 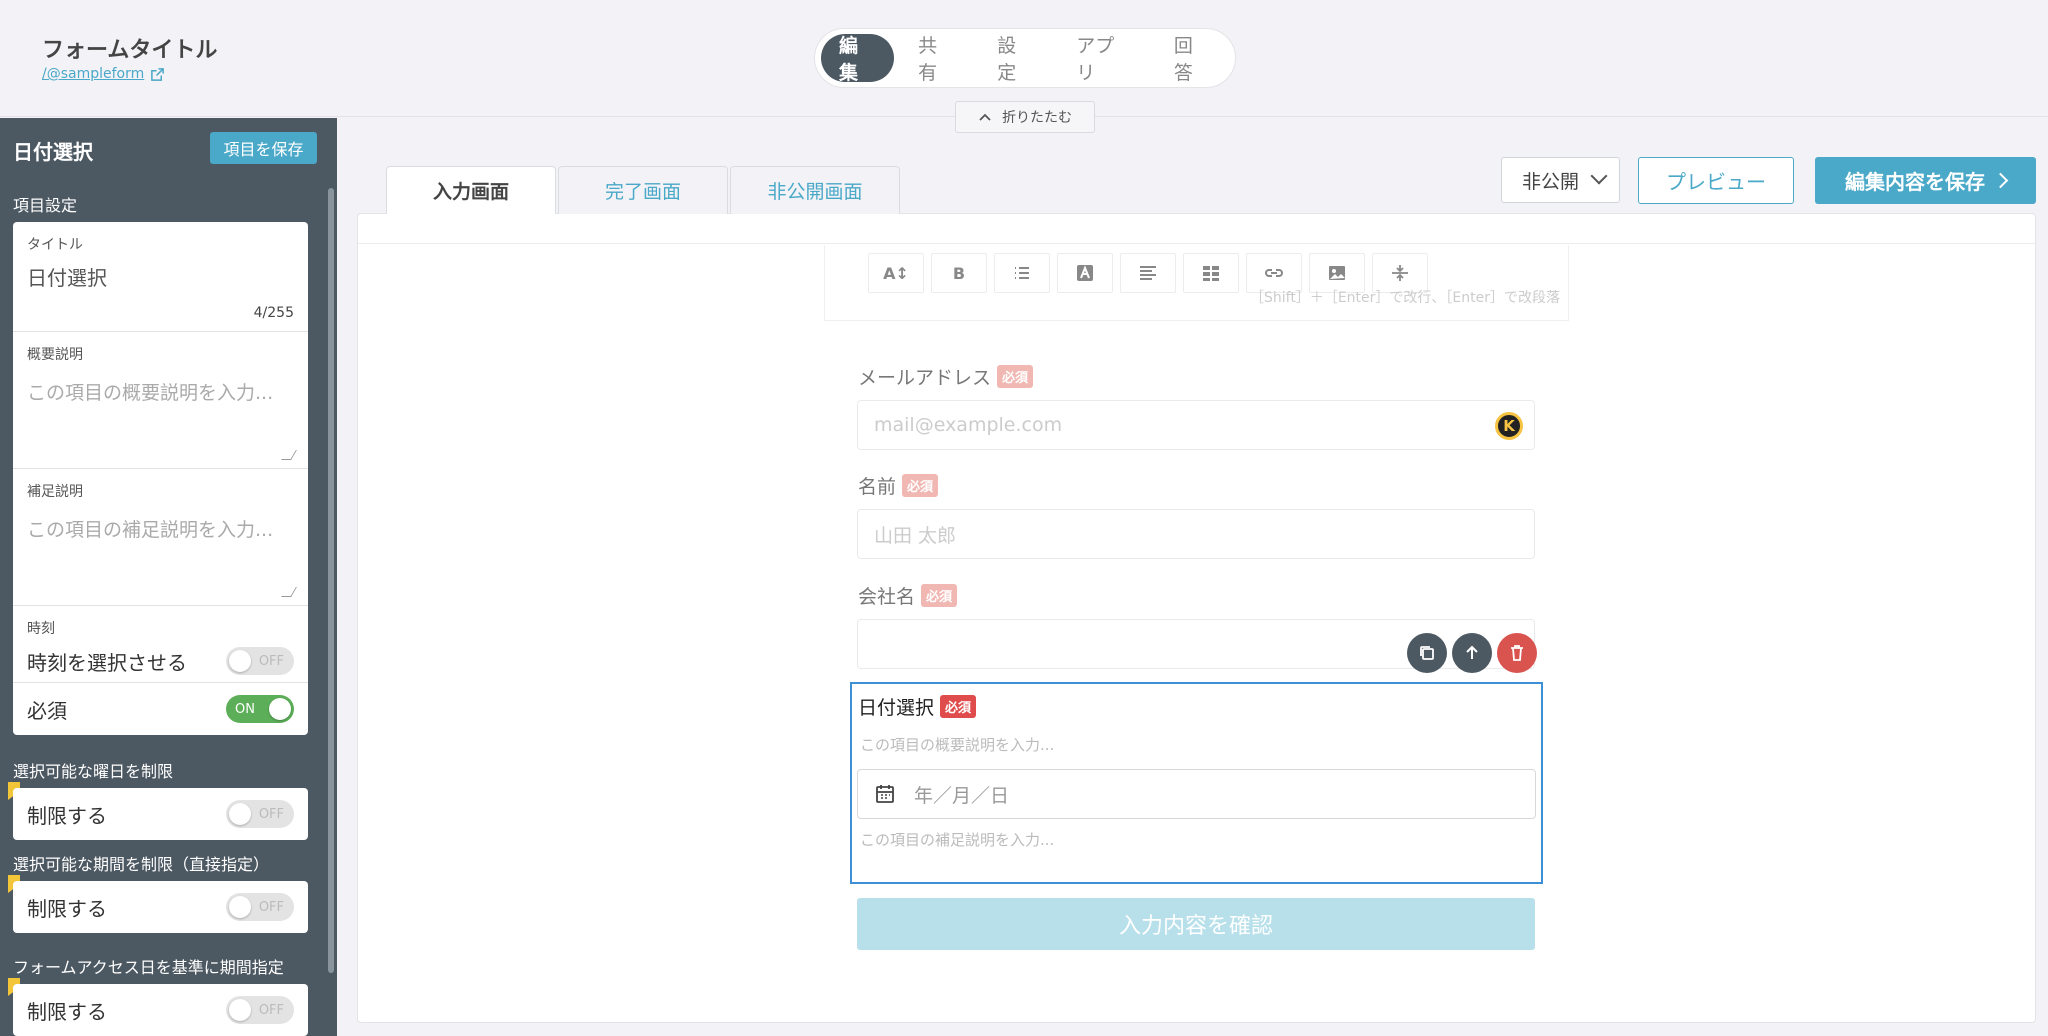 I want to click on copy-icon, so click(x=1427, y=653).